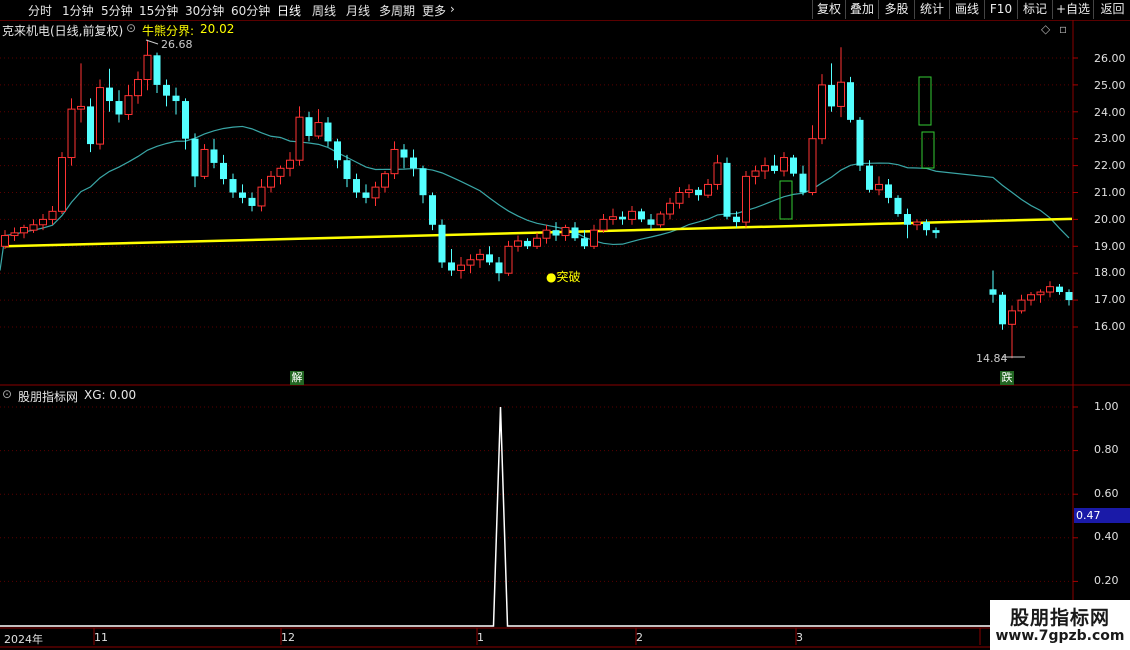 Image resolution: width=1130 pixels, height=650 pixels. Describe the element at coordinates (1060, 636) in the screenshot. I see `watermark-url: www.7gpzb.com` at that location.